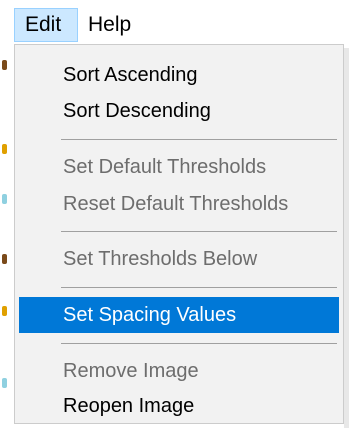 This screenshot has height=430, width=355. What do you see at coordinates (346, 238) in the screenshot?
I see `dropdown-shadow` at bounding box center [346, 238].